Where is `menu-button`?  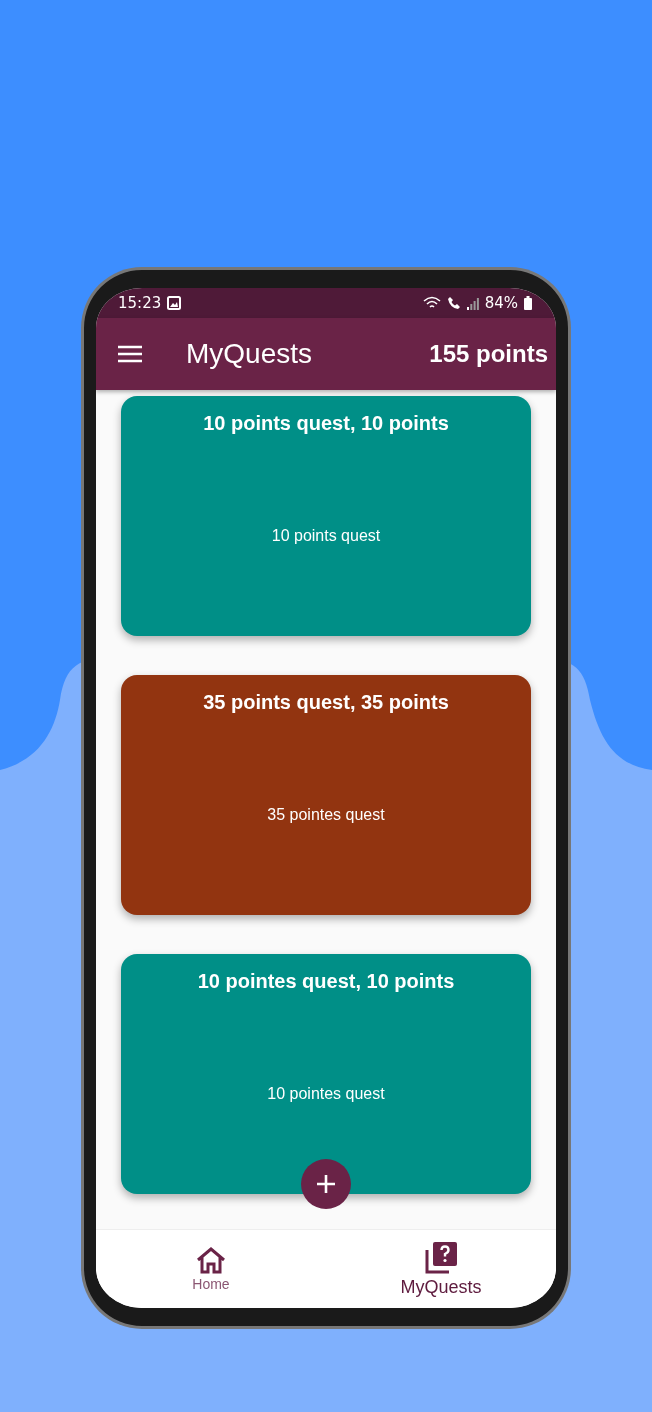
menu-button is located at coordinates (130, 354).